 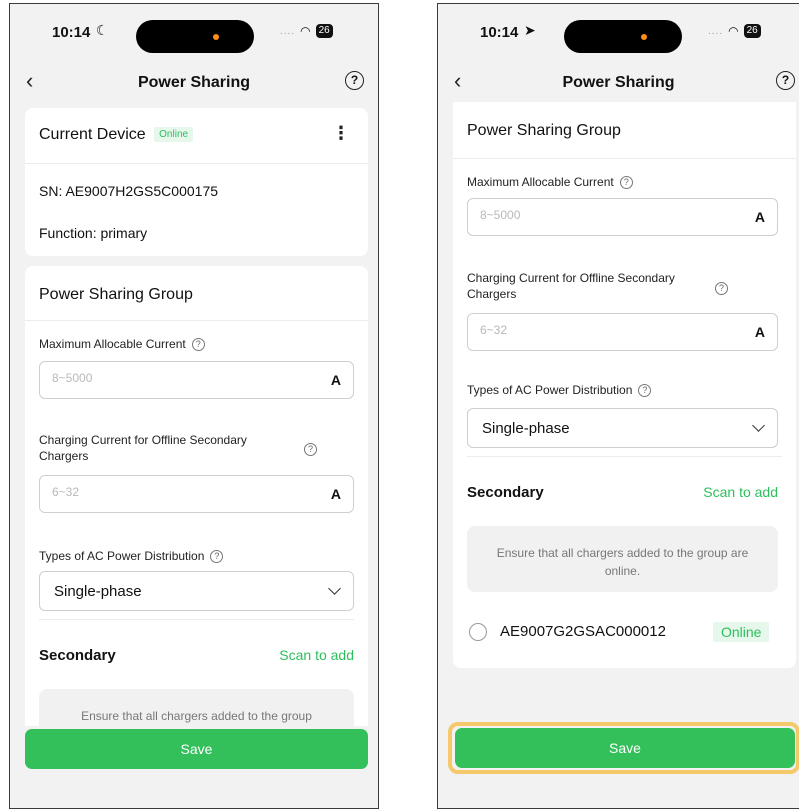 What do you see at coordinates (129, 191) in the screenshot?
I see `device-sn: SN: AE9007H2GS5C000175` at bounding box center [129, 191].